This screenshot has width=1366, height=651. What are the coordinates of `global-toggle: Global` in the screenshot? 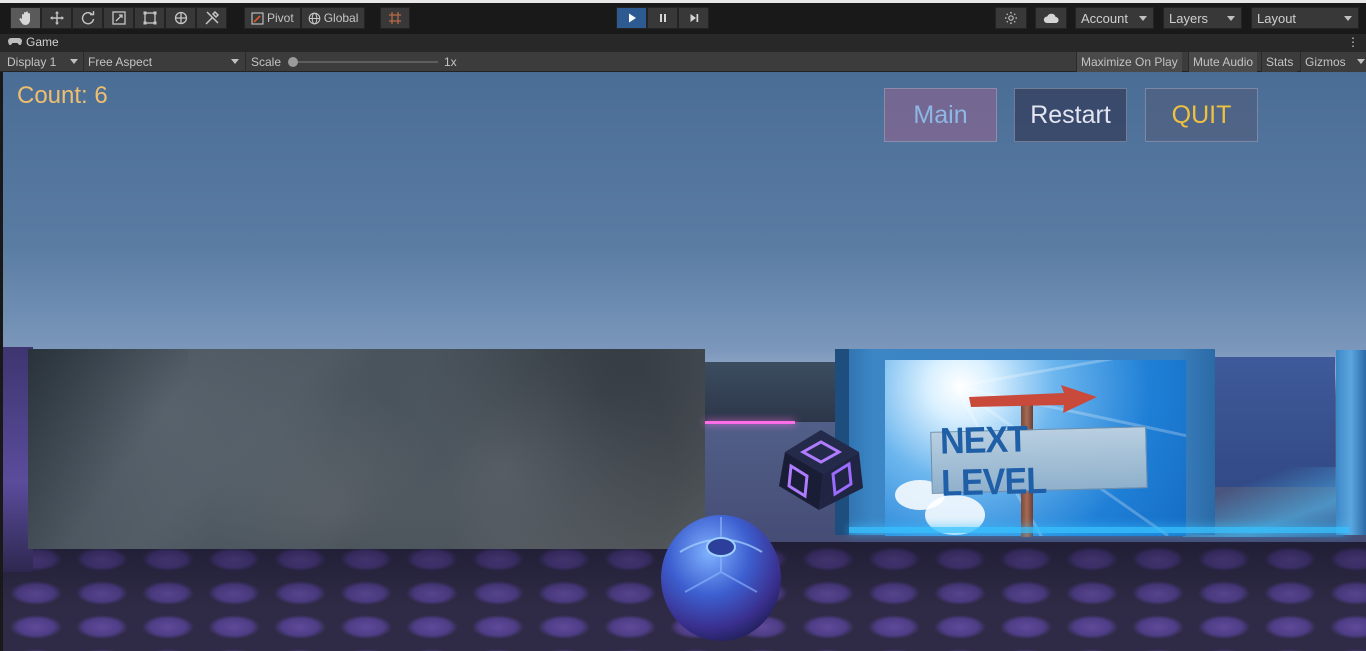 It's located at (333, 18).